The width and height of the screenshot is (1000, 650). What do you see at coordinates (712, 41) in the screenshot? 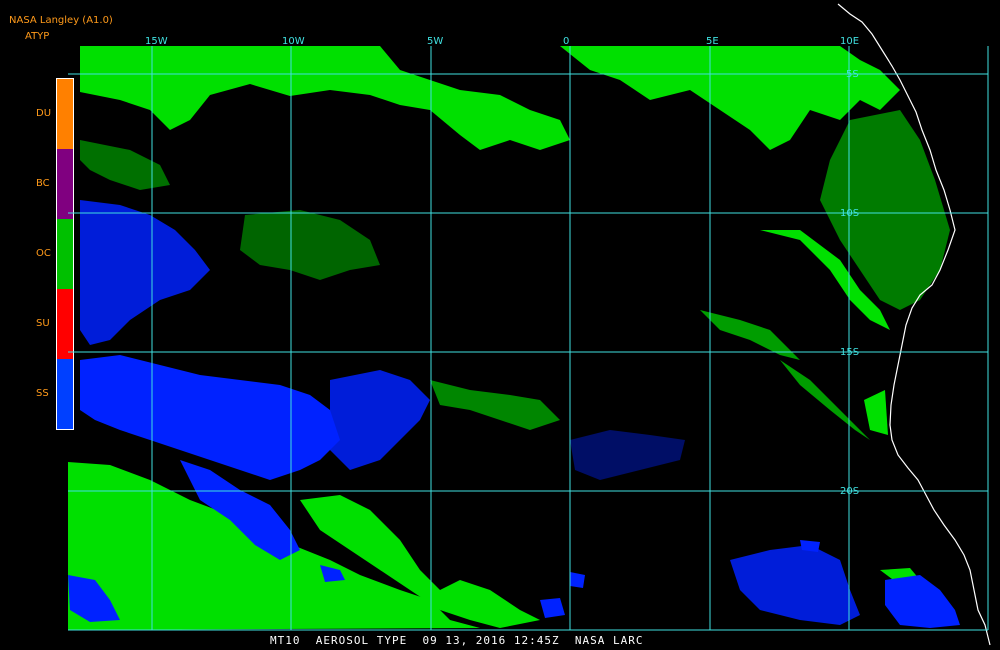
I see `lon-label-5e: 5E` at bounding box center [712, 41].